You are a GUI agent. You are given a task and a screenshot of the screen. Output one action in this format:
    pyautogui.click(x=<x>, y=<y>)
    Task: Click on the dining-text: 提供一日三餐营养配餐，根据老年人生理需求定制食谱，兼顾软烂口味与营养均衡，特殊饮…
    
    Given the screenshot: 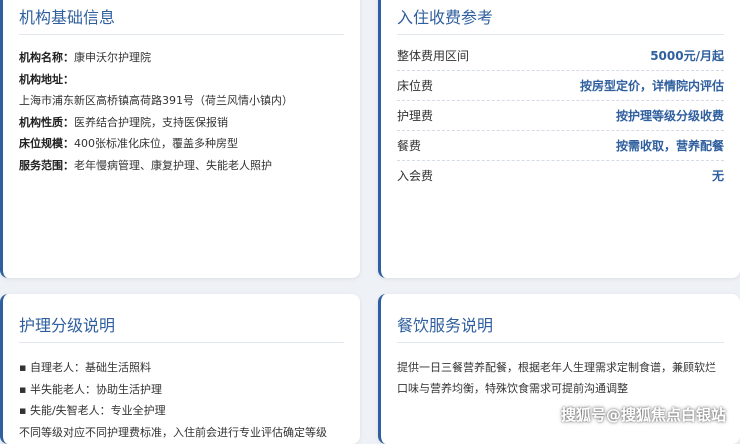 What is the action you would take?
    pyautogui.click(x=556, y=378)
    